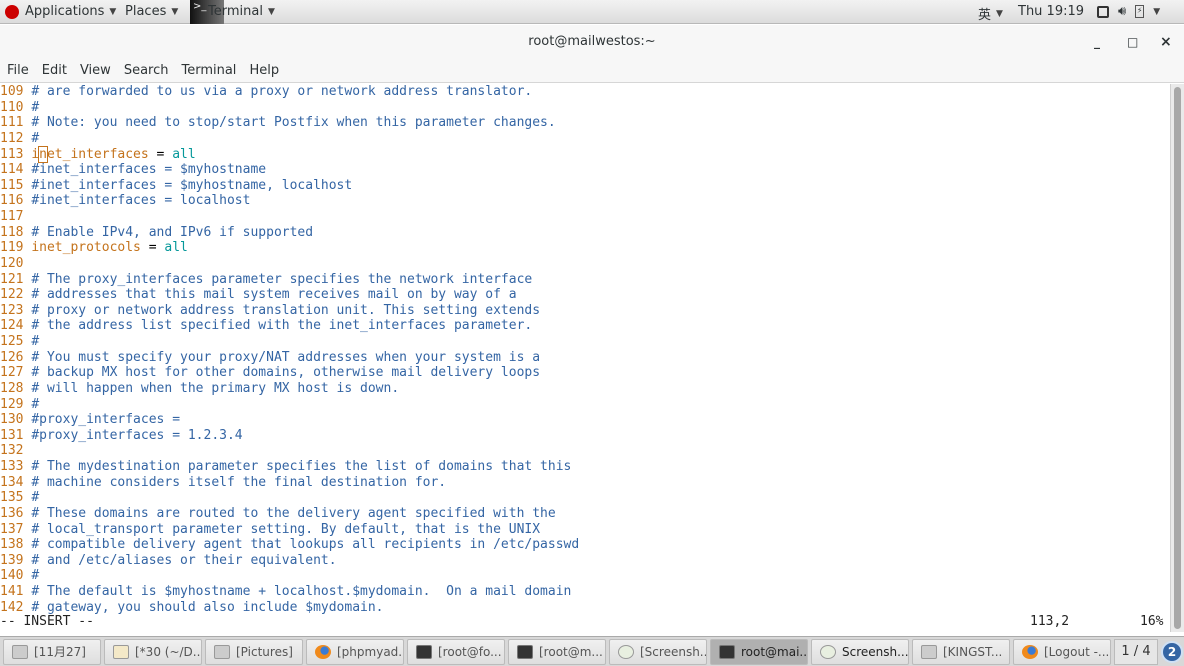 The image size is (1184, 666). Describe the element at coordinates (184, 560) in the screenshot. I see `code-text: # and /etc/aliases or their equivalent.` at that location.